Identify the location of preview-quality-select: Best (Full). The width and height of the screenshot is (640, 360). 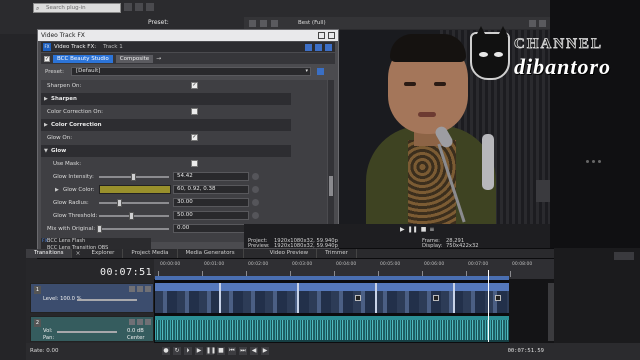
(312, 23).